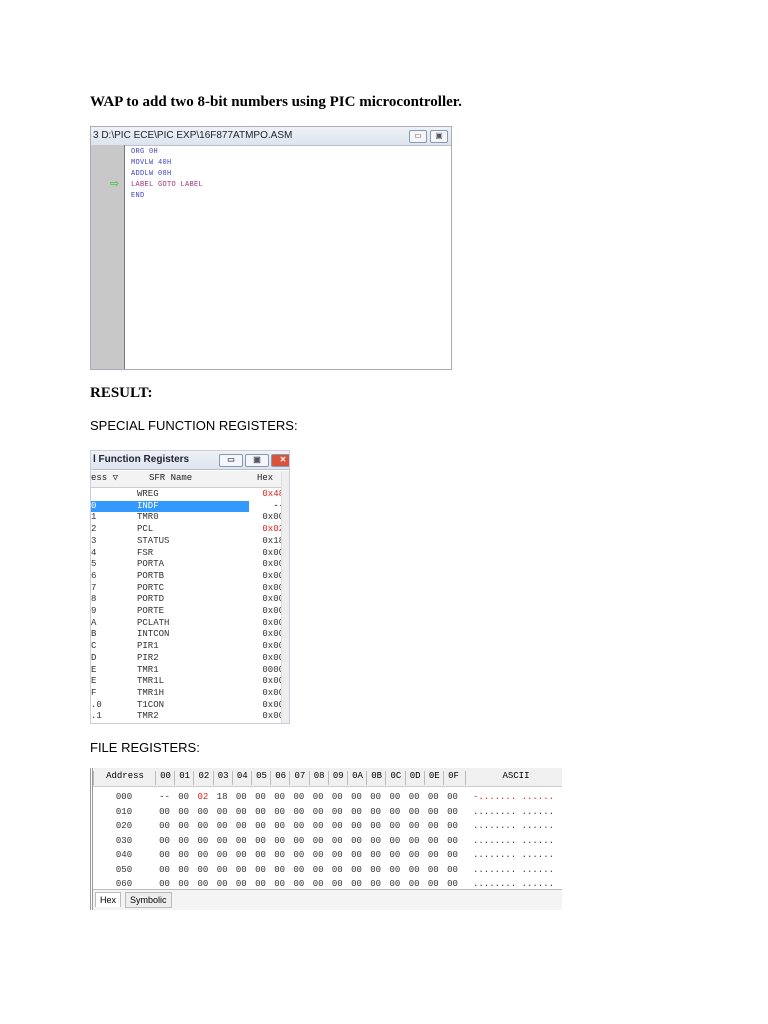  I want to click on sfr-row: 0 INDF --, so click(187, 506).